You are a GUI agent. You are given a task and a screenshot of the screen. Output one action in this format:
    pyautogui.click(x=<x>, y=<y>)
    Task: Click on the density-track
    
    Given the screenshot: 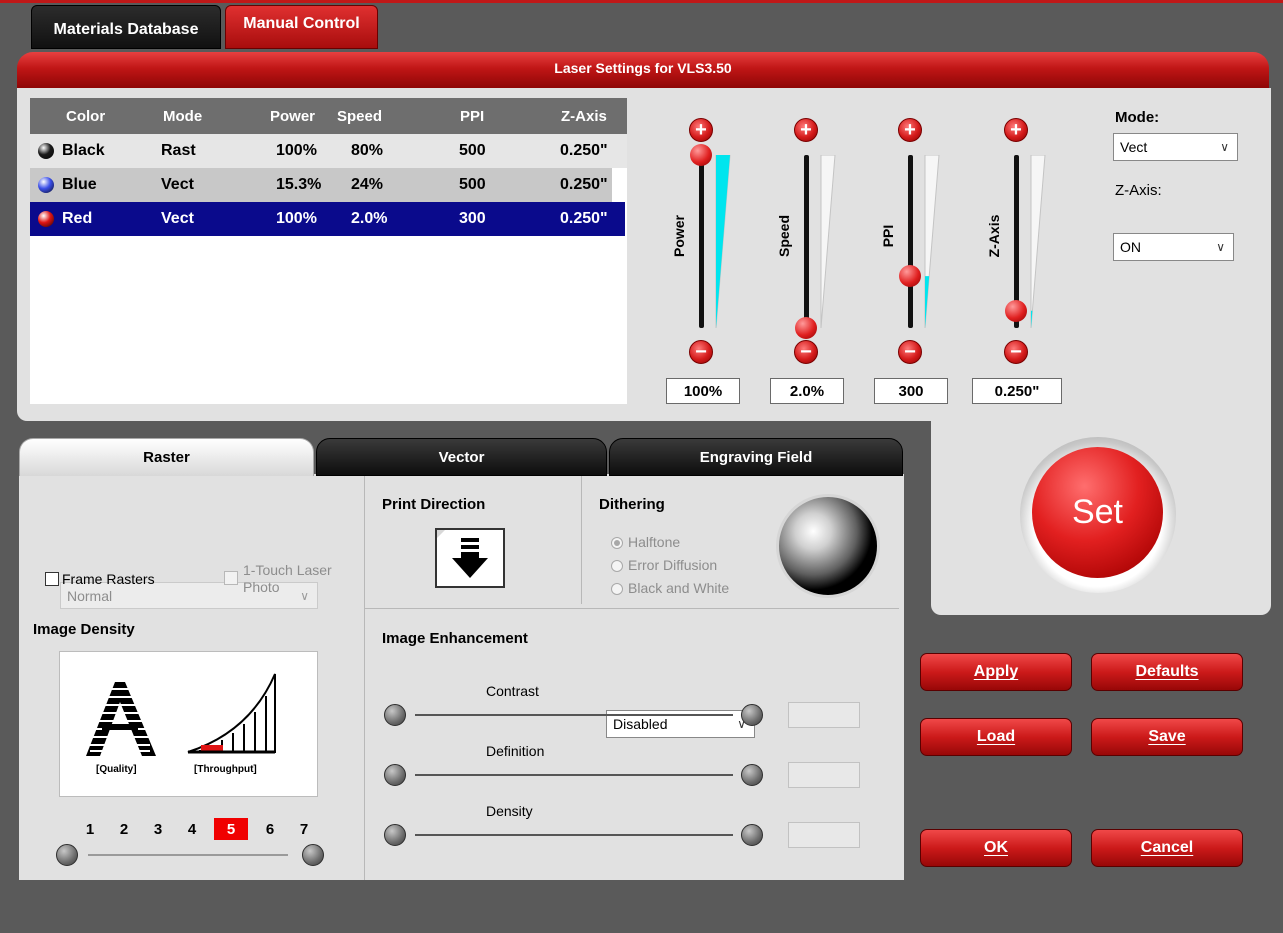 What is the action you would take?
    pyautogui.click(x=188, y=855)
    